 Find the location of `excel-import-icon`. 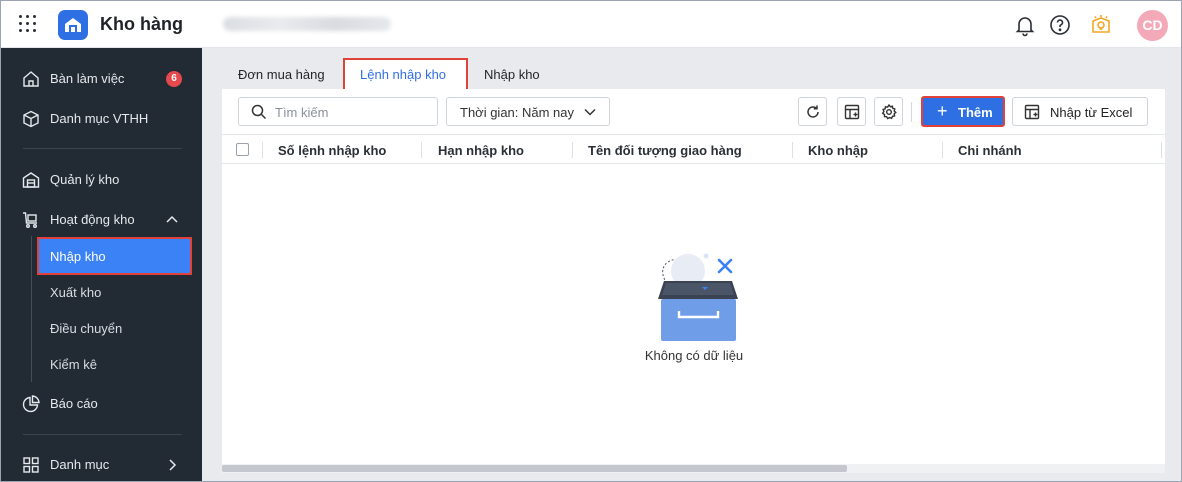

excel-import-icon is located at coordinates (1032, 112).